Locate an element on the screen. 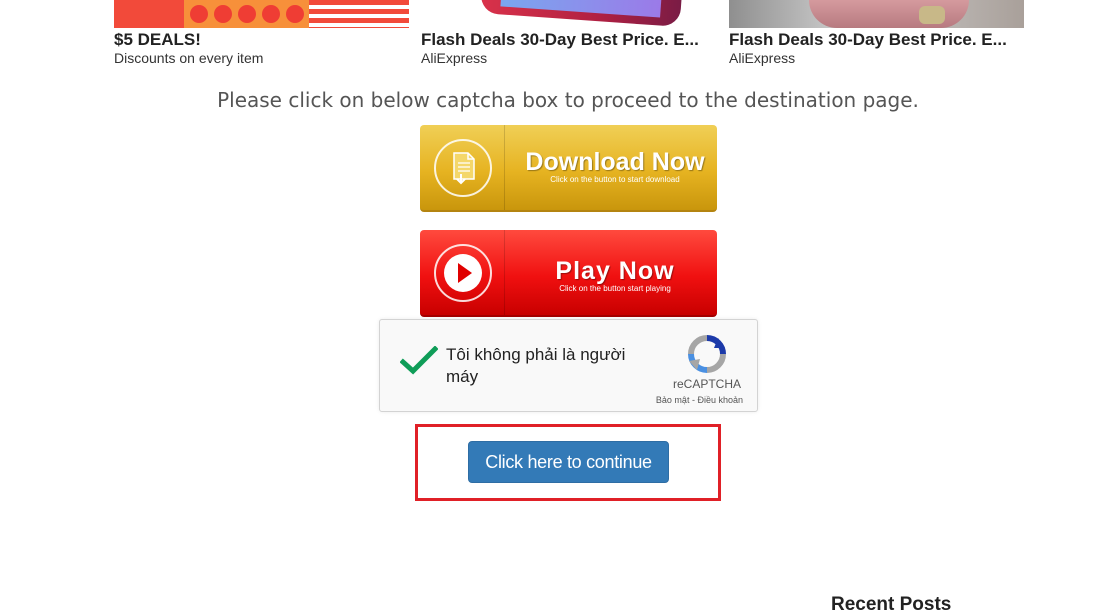  download-now-label: Download Now is located at coordinates (615, 162).